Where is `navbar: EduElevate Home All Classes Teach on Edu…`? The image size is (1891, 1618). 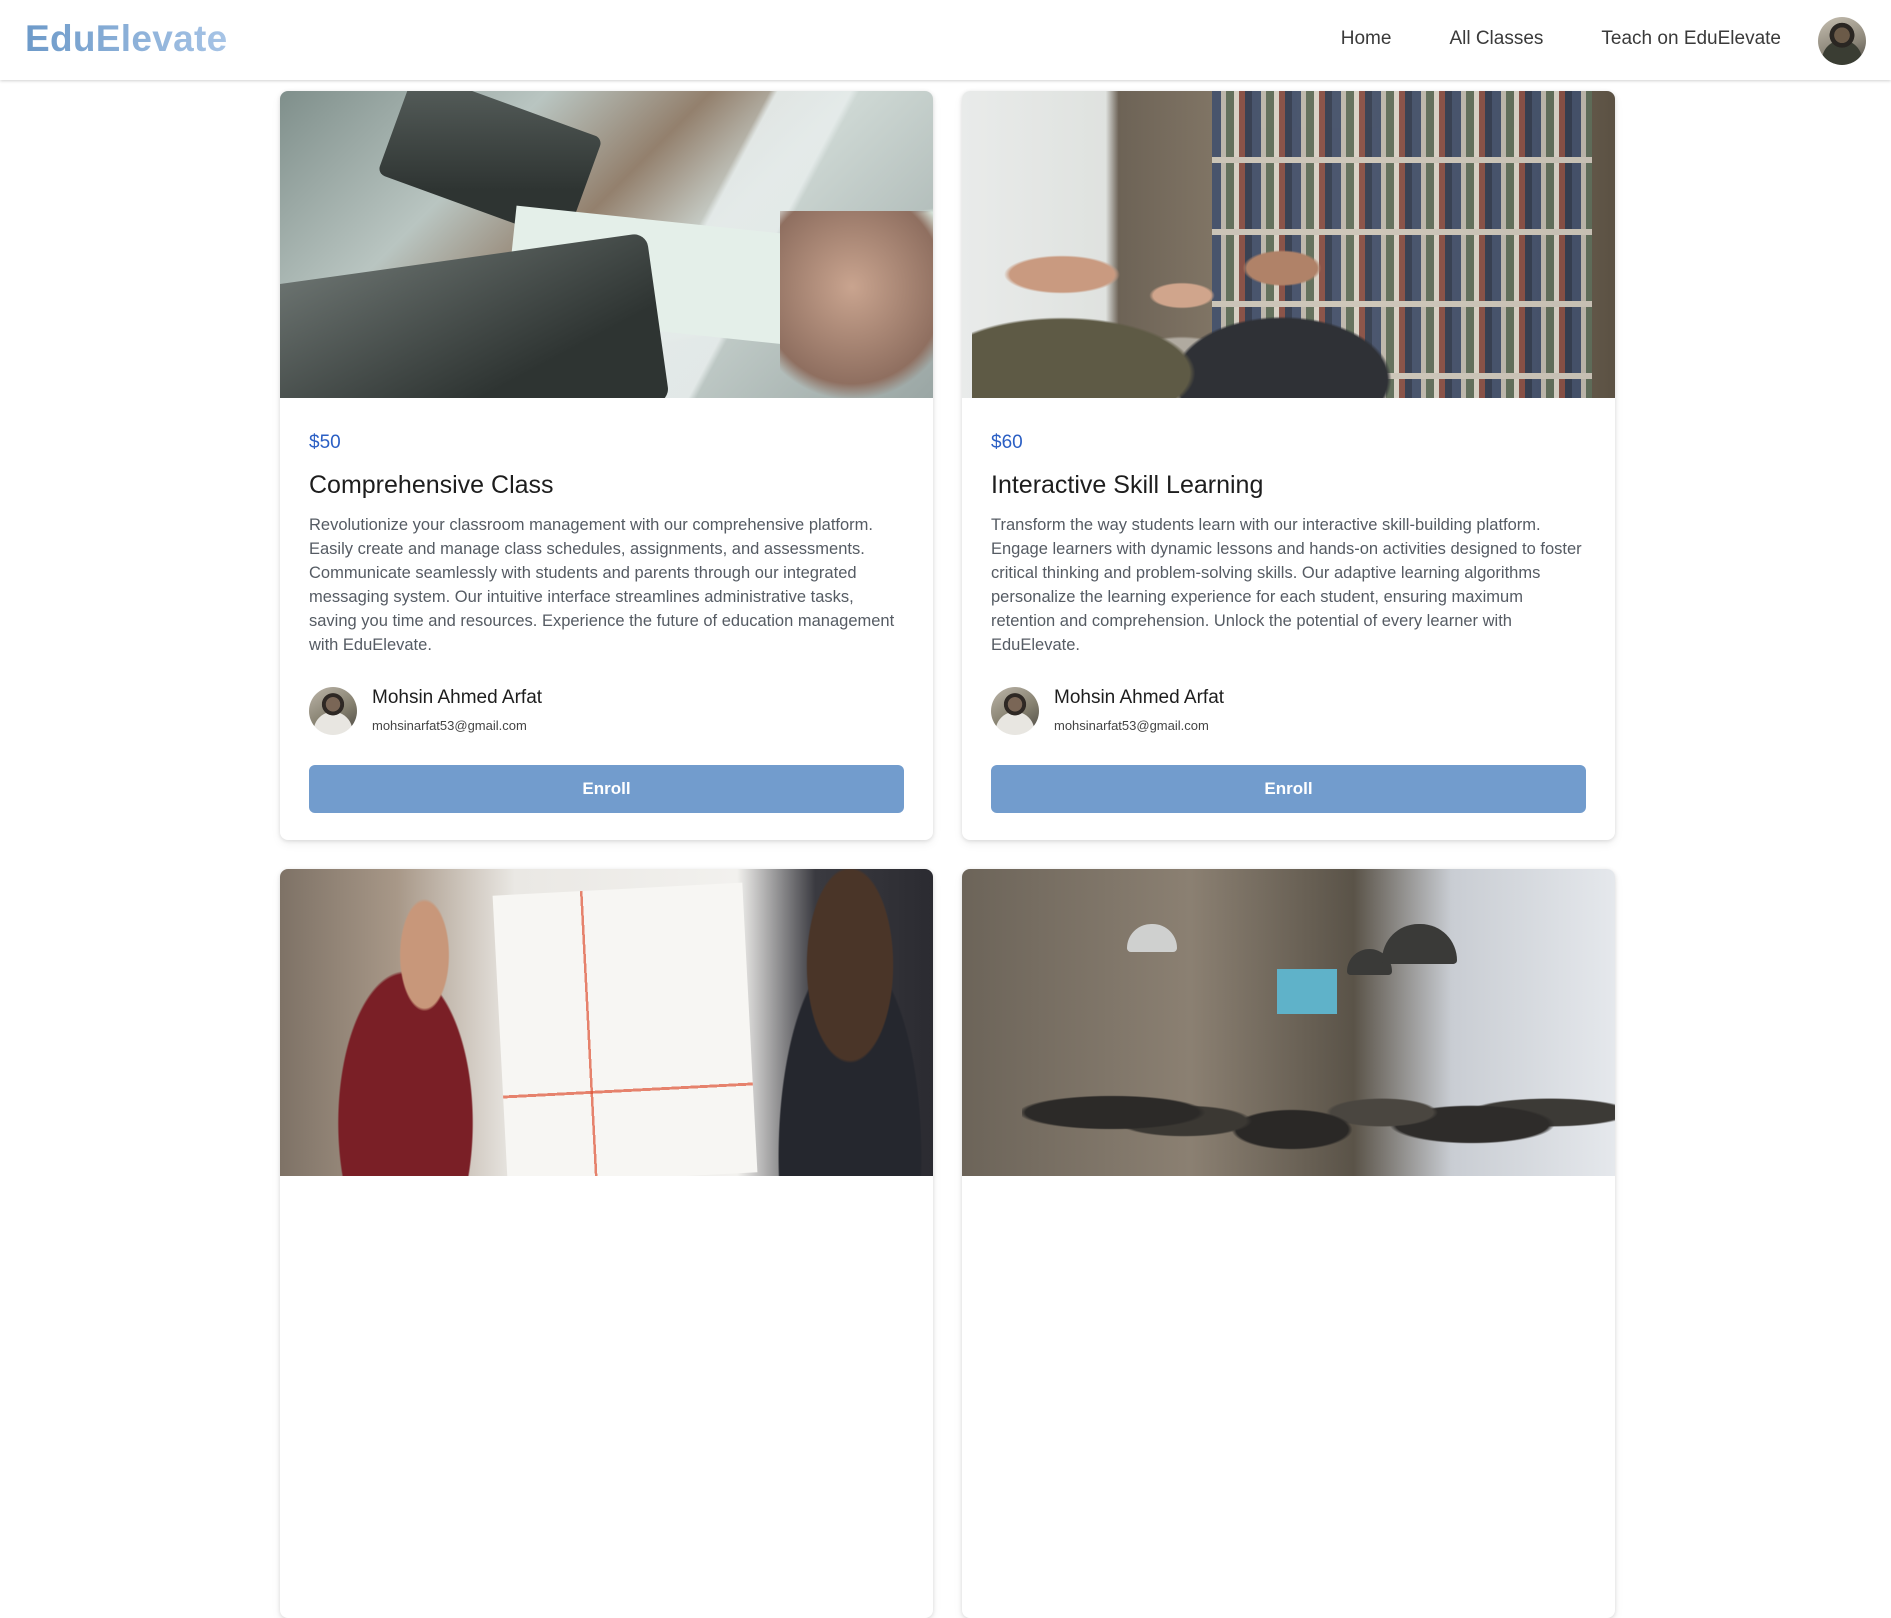
navbar: EduElevate Home All Classes Teach on Edu… is located at coordinates (945, 40).